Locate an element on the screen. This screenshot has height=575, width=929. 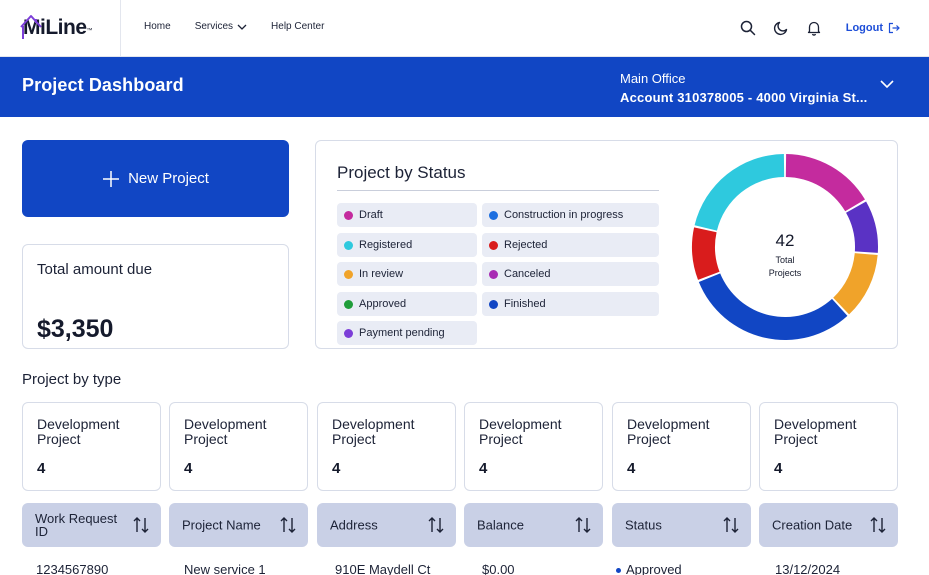
brand-logo: MiLine ™ is located at coordinates (56, 28).